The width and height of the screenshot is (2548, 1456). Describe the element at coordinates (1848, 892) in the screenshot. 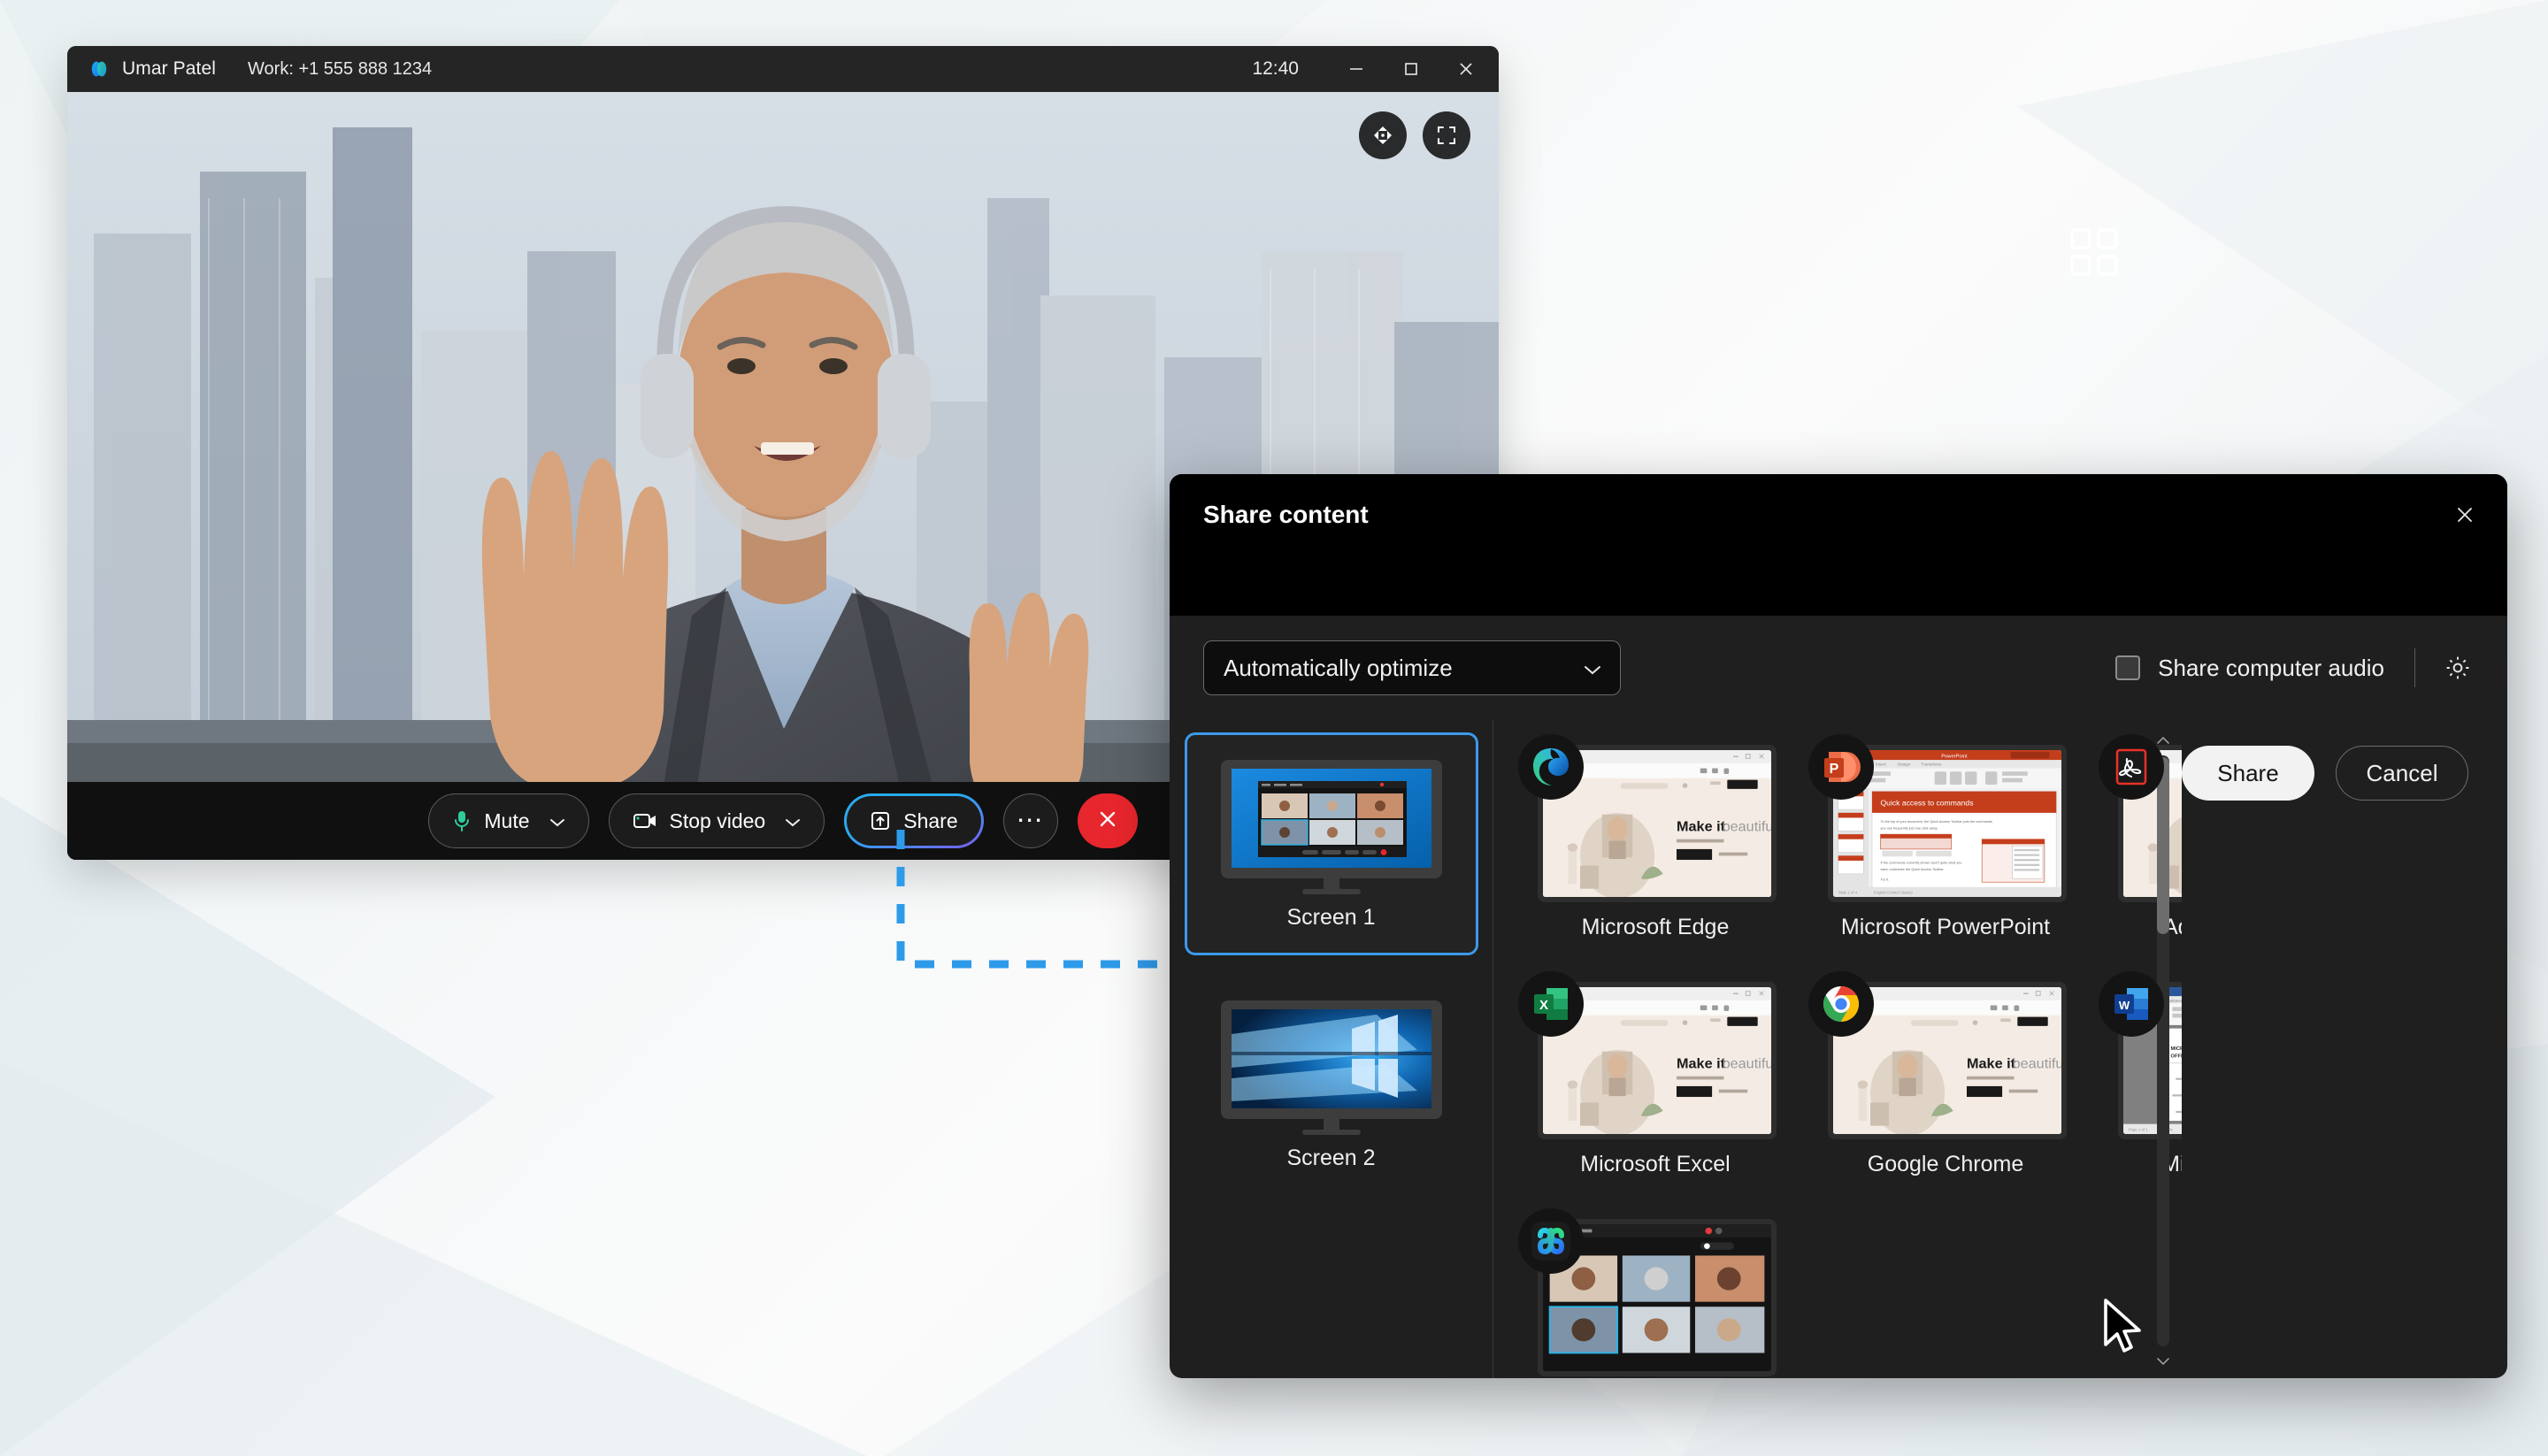

I see `svg-text: Slide 1 of 4` at that location.